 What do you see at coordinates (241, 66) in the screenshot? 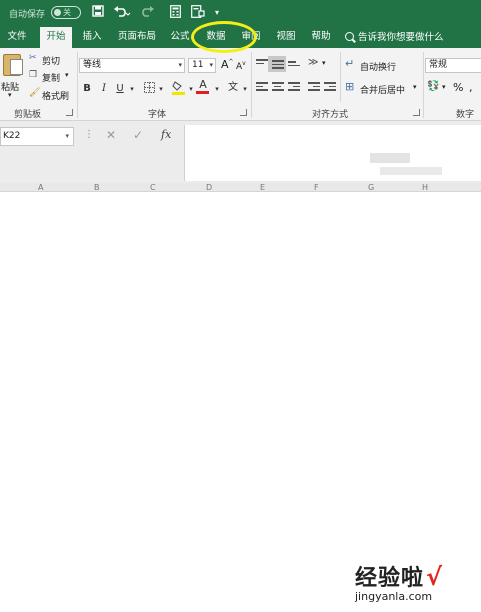
I see `shrink-font-button: Av` at bounding box center [241, 66].